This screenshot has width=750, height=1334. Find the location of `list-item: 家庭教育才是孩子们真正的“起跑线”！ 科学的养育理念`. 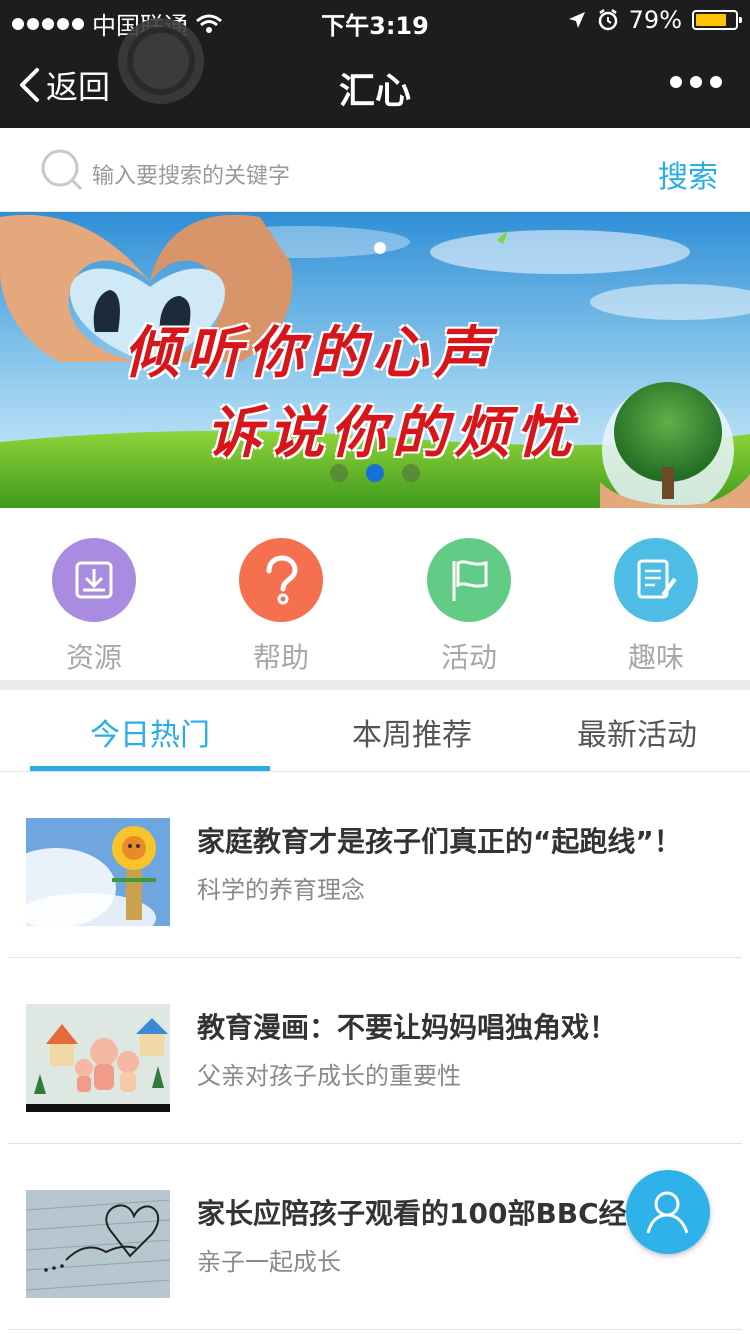

list-item: 家庭教育才是孩子们真正的“起跑线”！ 科学的养育理念 is located at coordinates (375, 865).